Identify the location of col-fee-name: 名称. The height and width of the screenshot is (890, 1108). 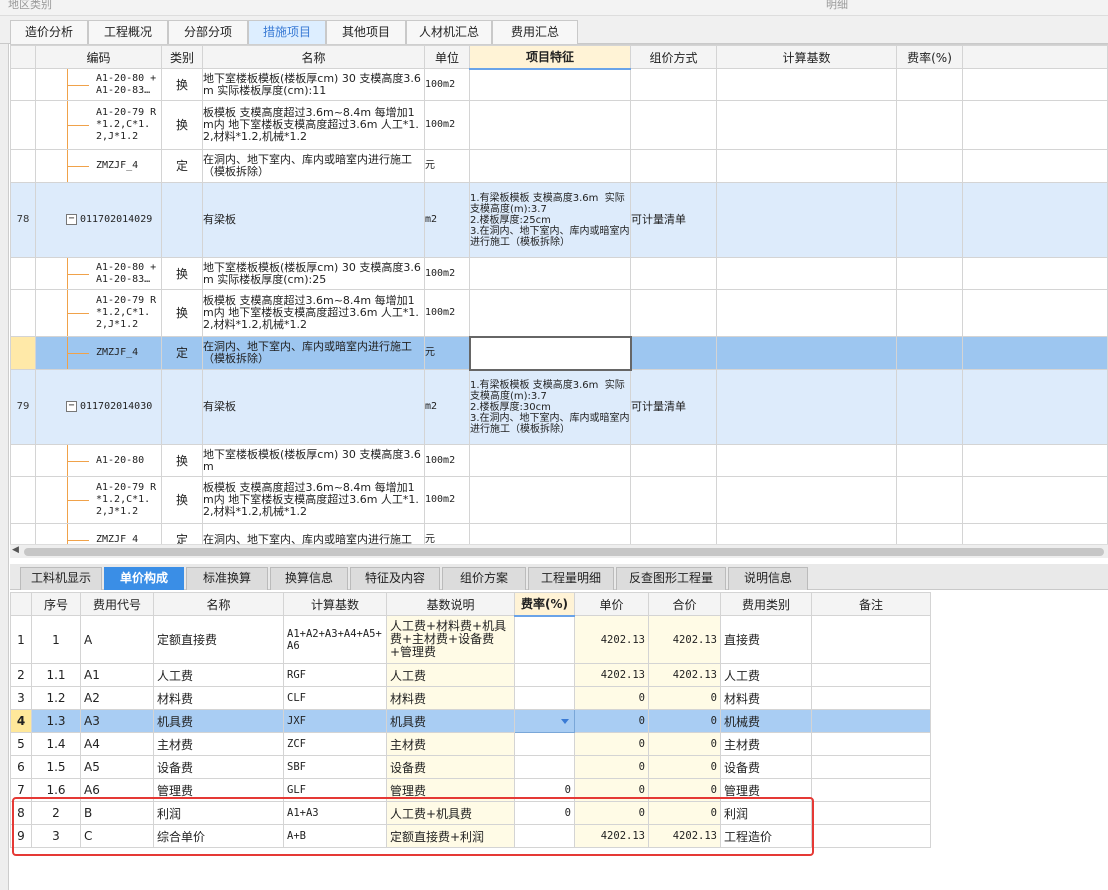
(218, 604).